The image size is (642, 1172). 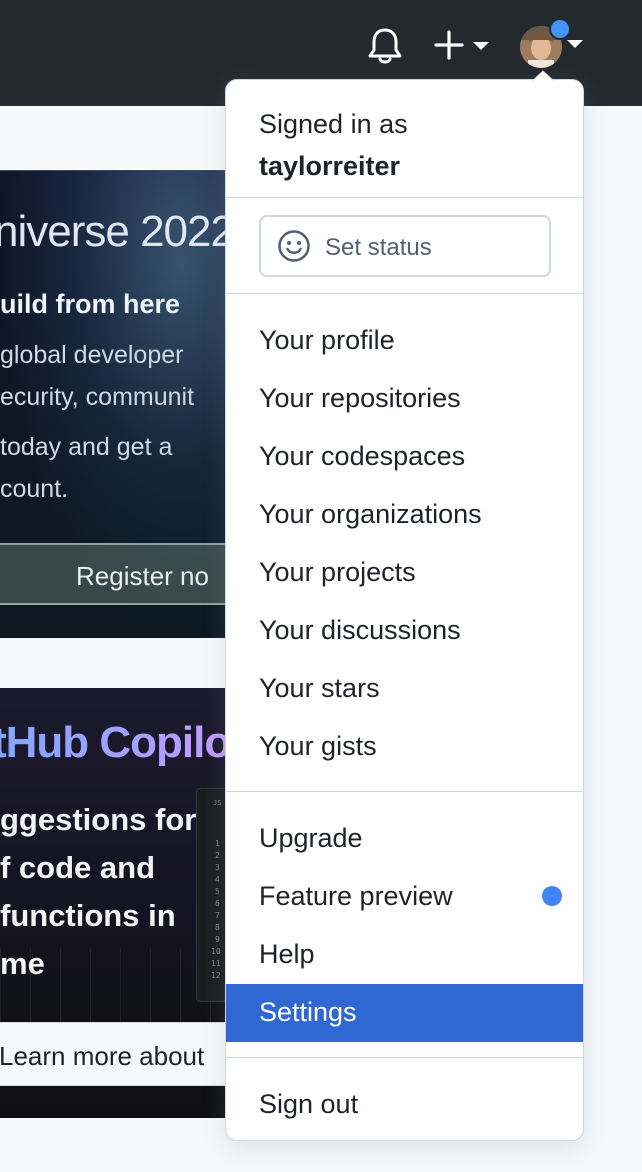 I want to click on code-line-number: 3, so click(x=217, y=867).